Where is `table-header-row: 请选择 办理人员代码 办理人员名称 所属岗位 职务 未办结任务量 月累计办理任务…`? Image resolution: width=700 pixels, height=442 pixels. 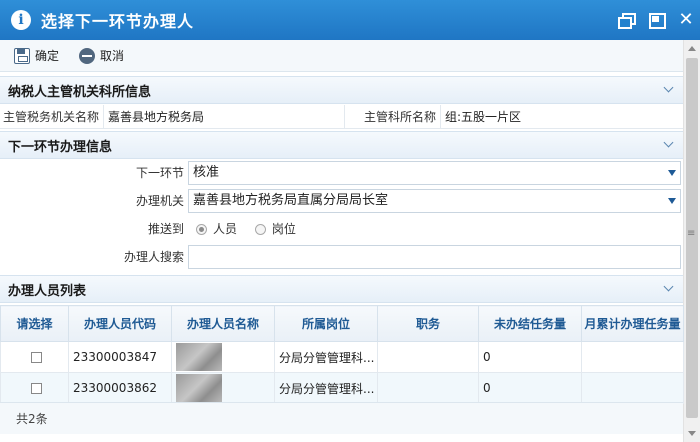
table-header-row: 请选择 办理人员代码 办理人员名称 所属岗位 职务 未办结任务量 月累计办理任务… is located at coordinates (342, 323).